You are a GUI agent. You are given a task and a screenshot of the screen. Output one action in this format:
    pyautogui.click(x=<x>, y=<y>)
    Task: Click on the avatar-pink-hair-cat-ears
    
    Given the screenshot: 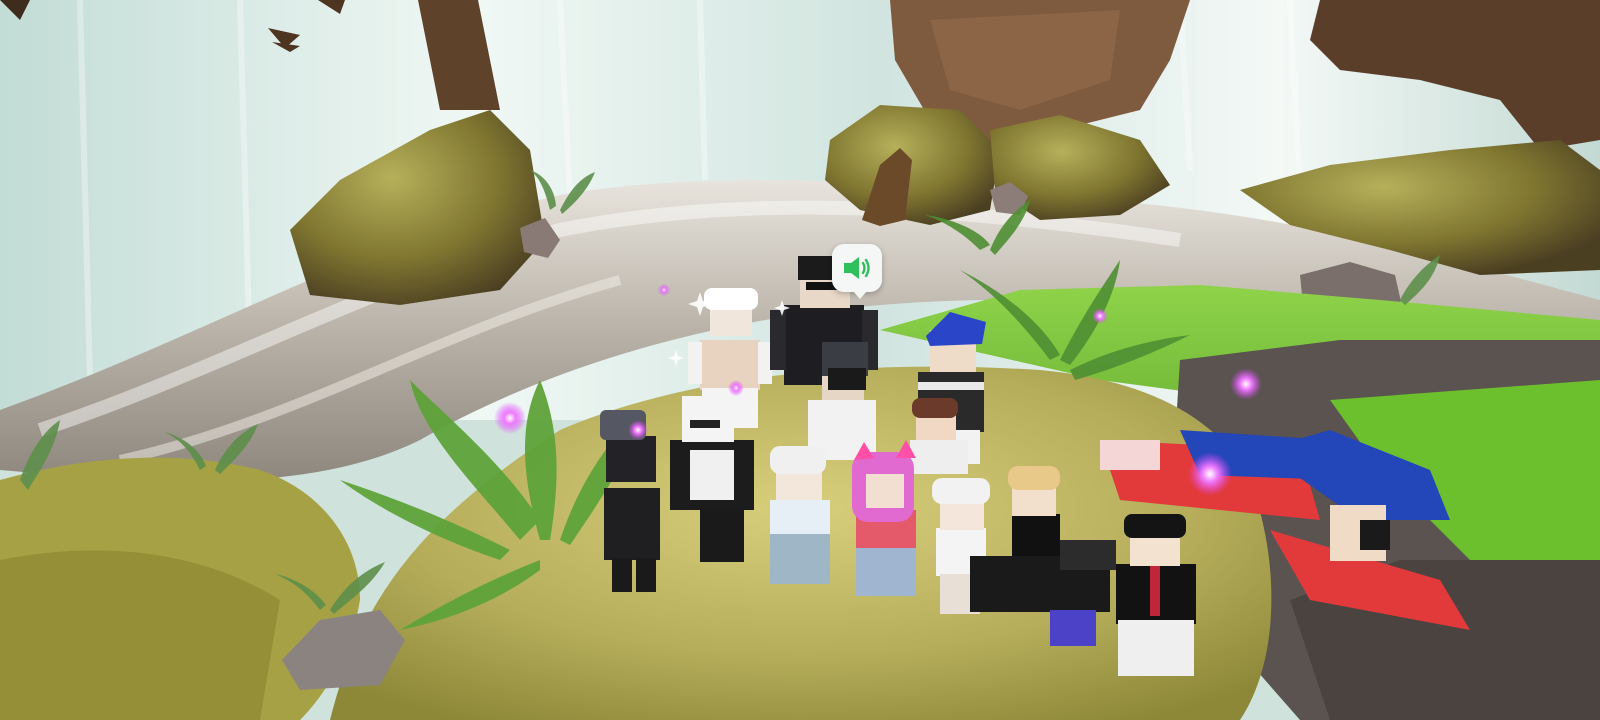 What is the action you would take?
    pyautogui.click(x=884, y=518)
    